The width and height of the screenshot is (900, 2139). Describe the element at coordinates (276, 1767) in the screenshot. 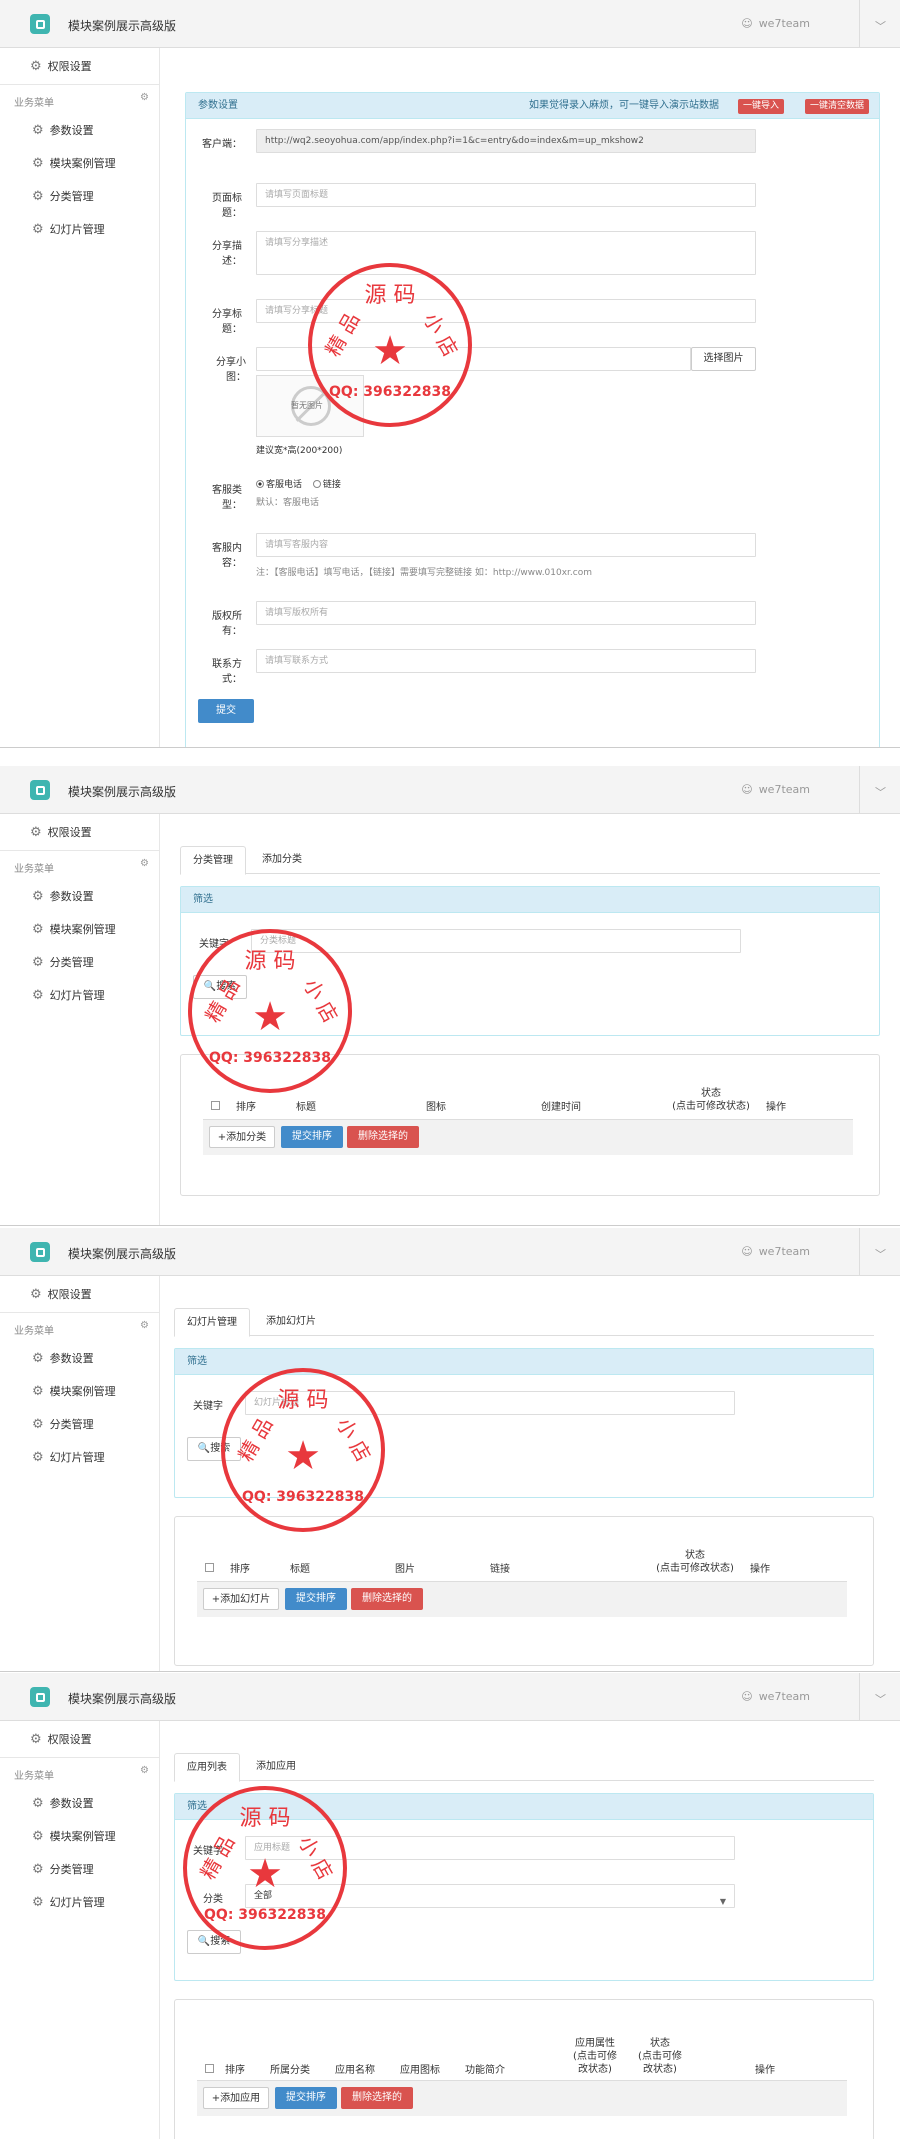

I see `tab-add-app: 添加应用` at that location.